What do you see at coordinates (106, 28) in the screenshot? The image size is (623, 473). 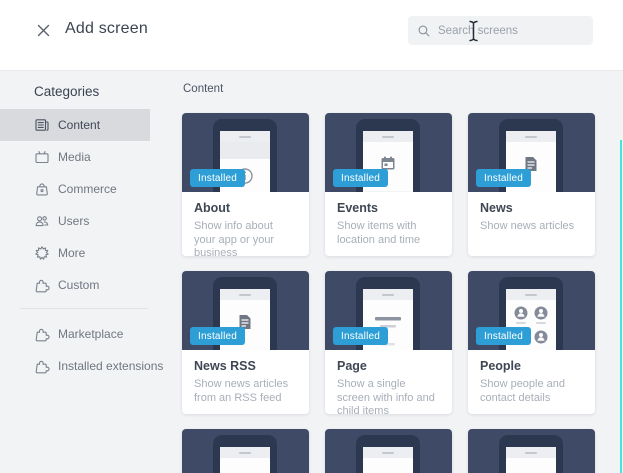 I see `page-title: Add screen` at bounding box center [106, 28].